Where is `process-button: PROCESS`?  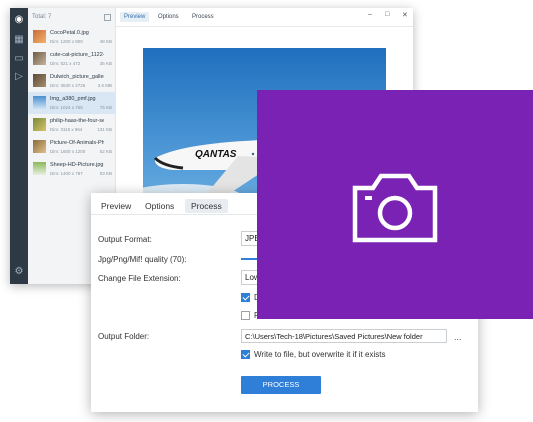 process-button: PROCESS is located at coordinates (281, 385).